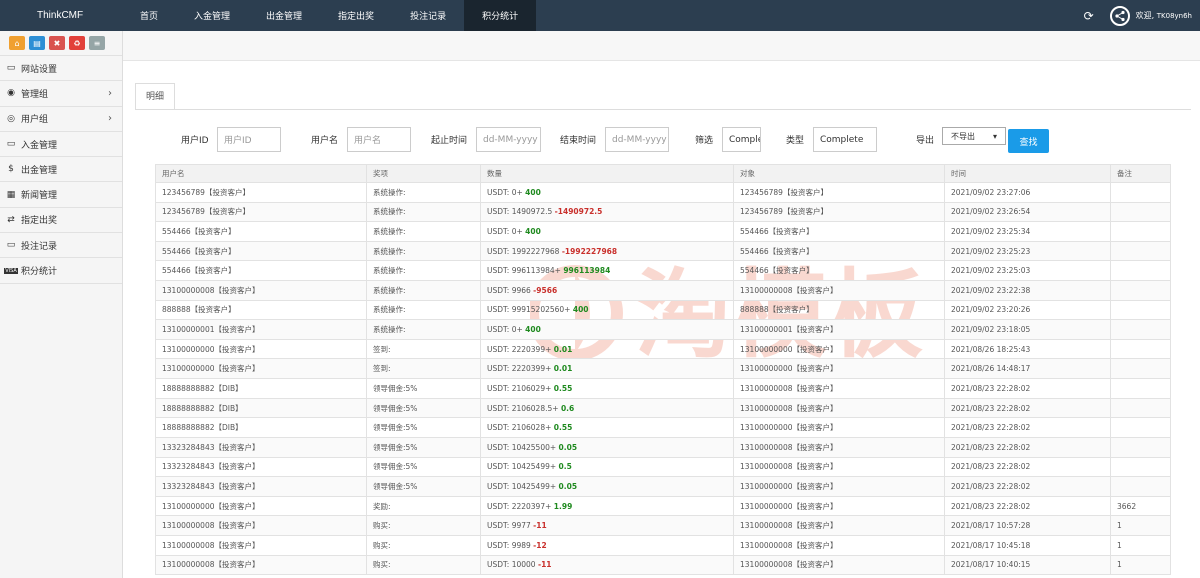 The width and height of the screenshot is (1200, 578). I want to click on column-header: 时间, so click(1027, 173).